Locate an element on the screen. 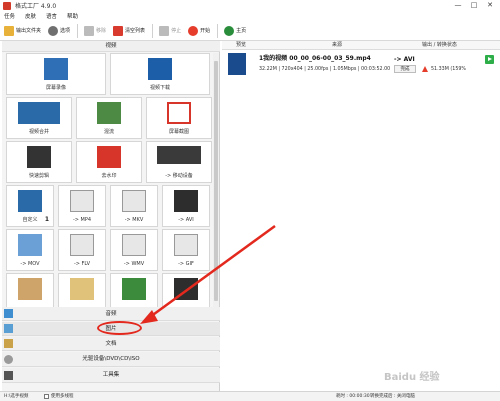 This screenshot has width=500, height=401. audio-section-header: 音频 is located at coordinates (111, 314).